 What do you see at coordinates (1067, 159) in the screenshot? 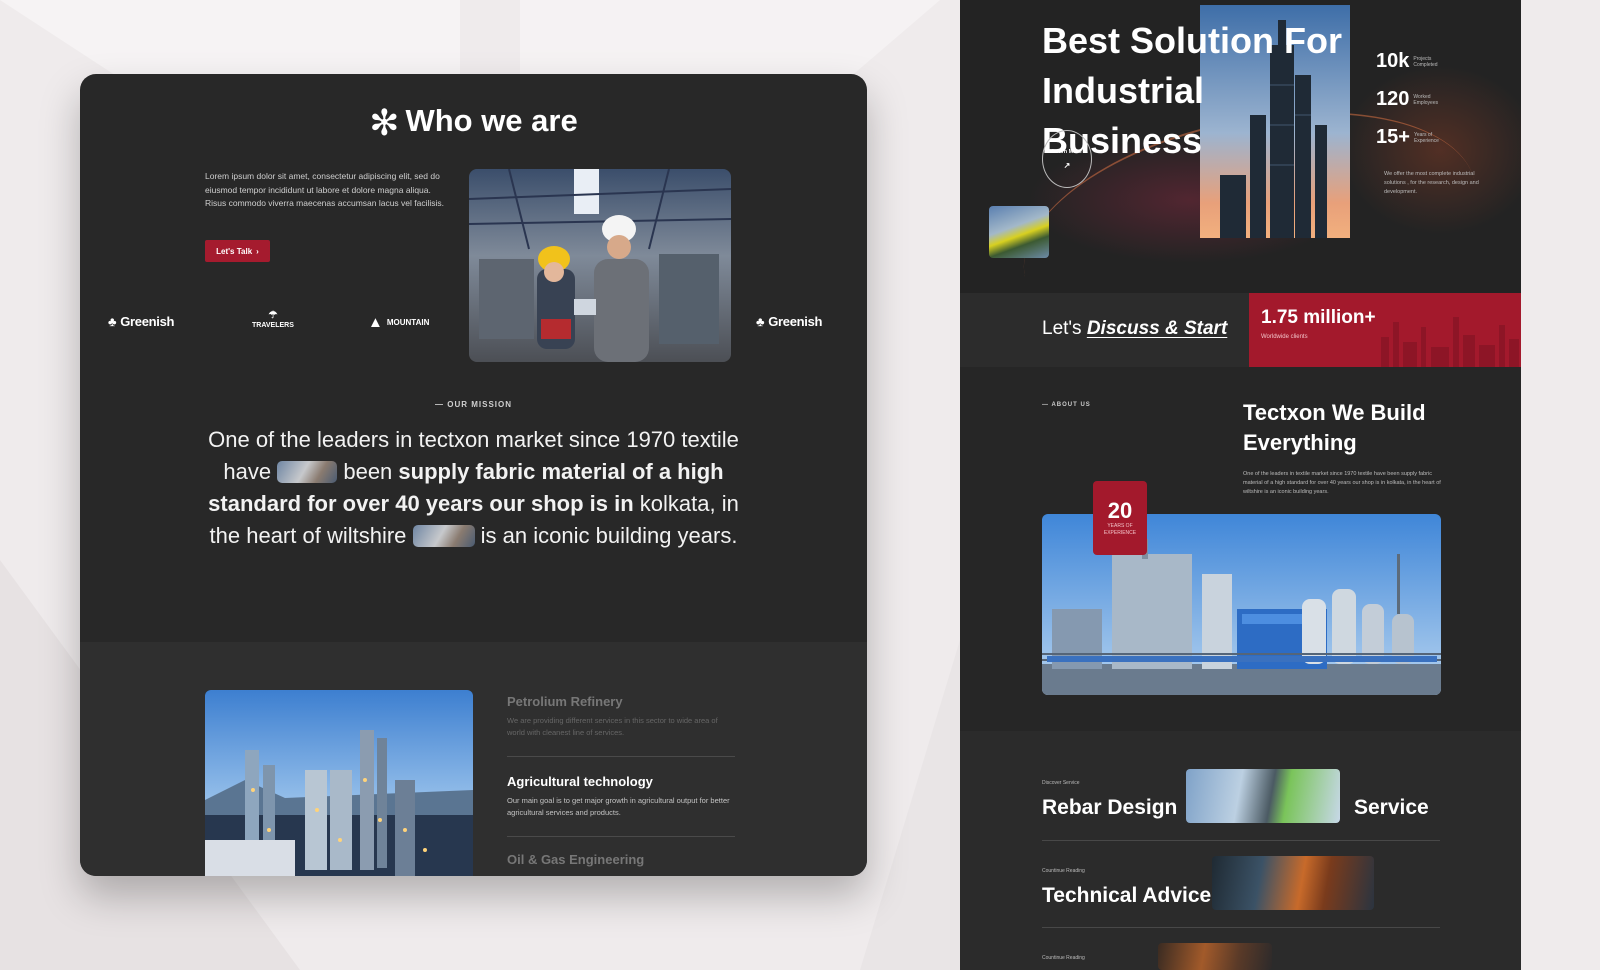
I see `learn-more-button: Learn More ↗` at bounding box center [1067, 159].